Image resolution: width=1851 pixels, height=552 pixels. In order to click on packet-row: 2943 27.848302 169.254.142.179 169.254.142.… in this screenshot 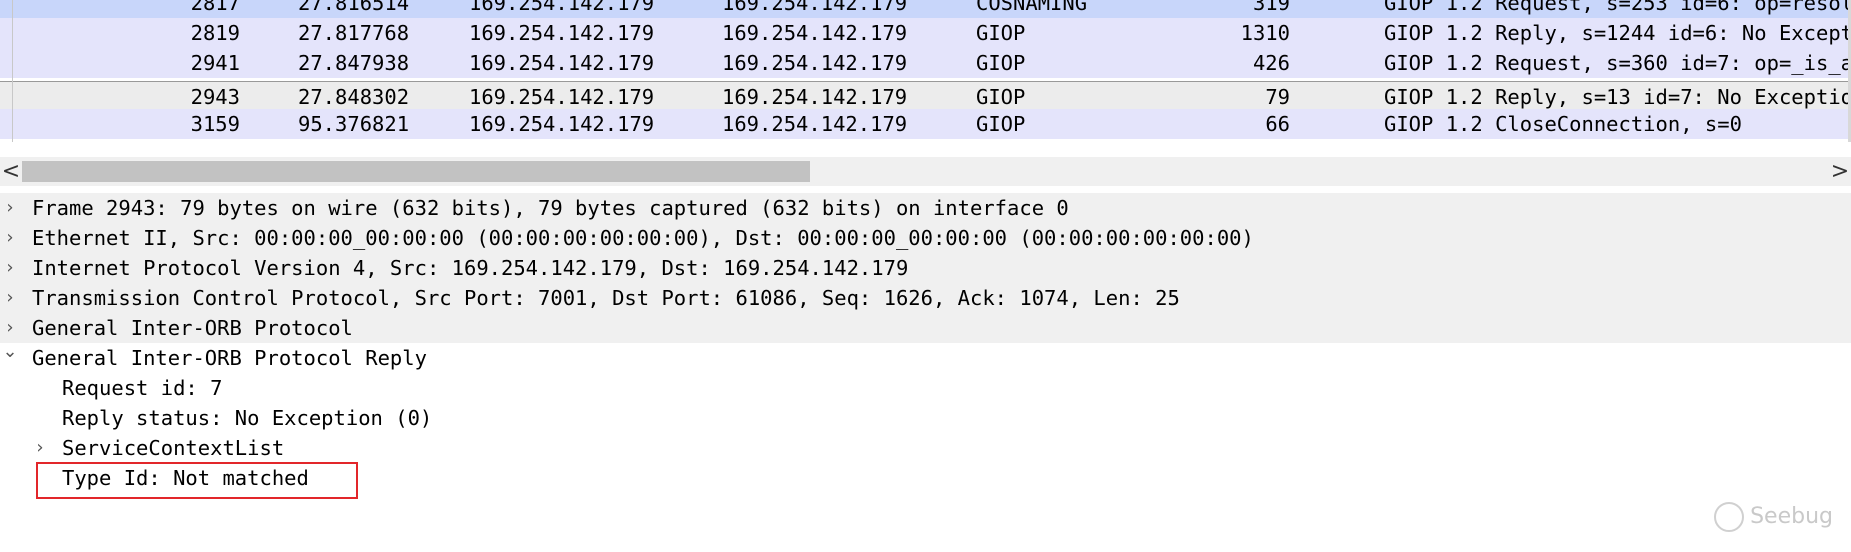, I will do `click(925, 96)`.